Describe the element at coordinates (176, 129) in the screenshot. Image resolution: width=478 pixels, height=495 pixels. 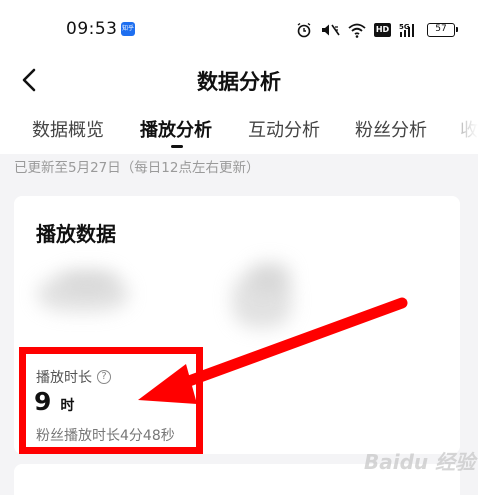
I see `tab-playback: 播放分析` at that location.